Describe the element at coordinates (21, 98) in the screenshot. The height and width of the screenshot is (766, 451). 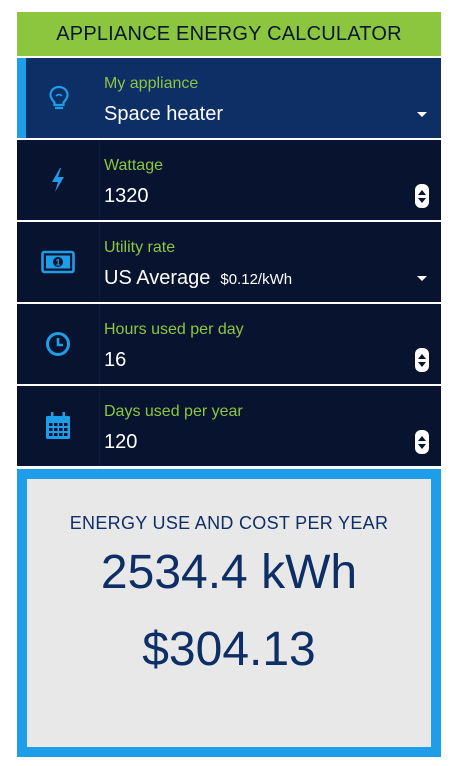
I see `selected-indicator` at that location.